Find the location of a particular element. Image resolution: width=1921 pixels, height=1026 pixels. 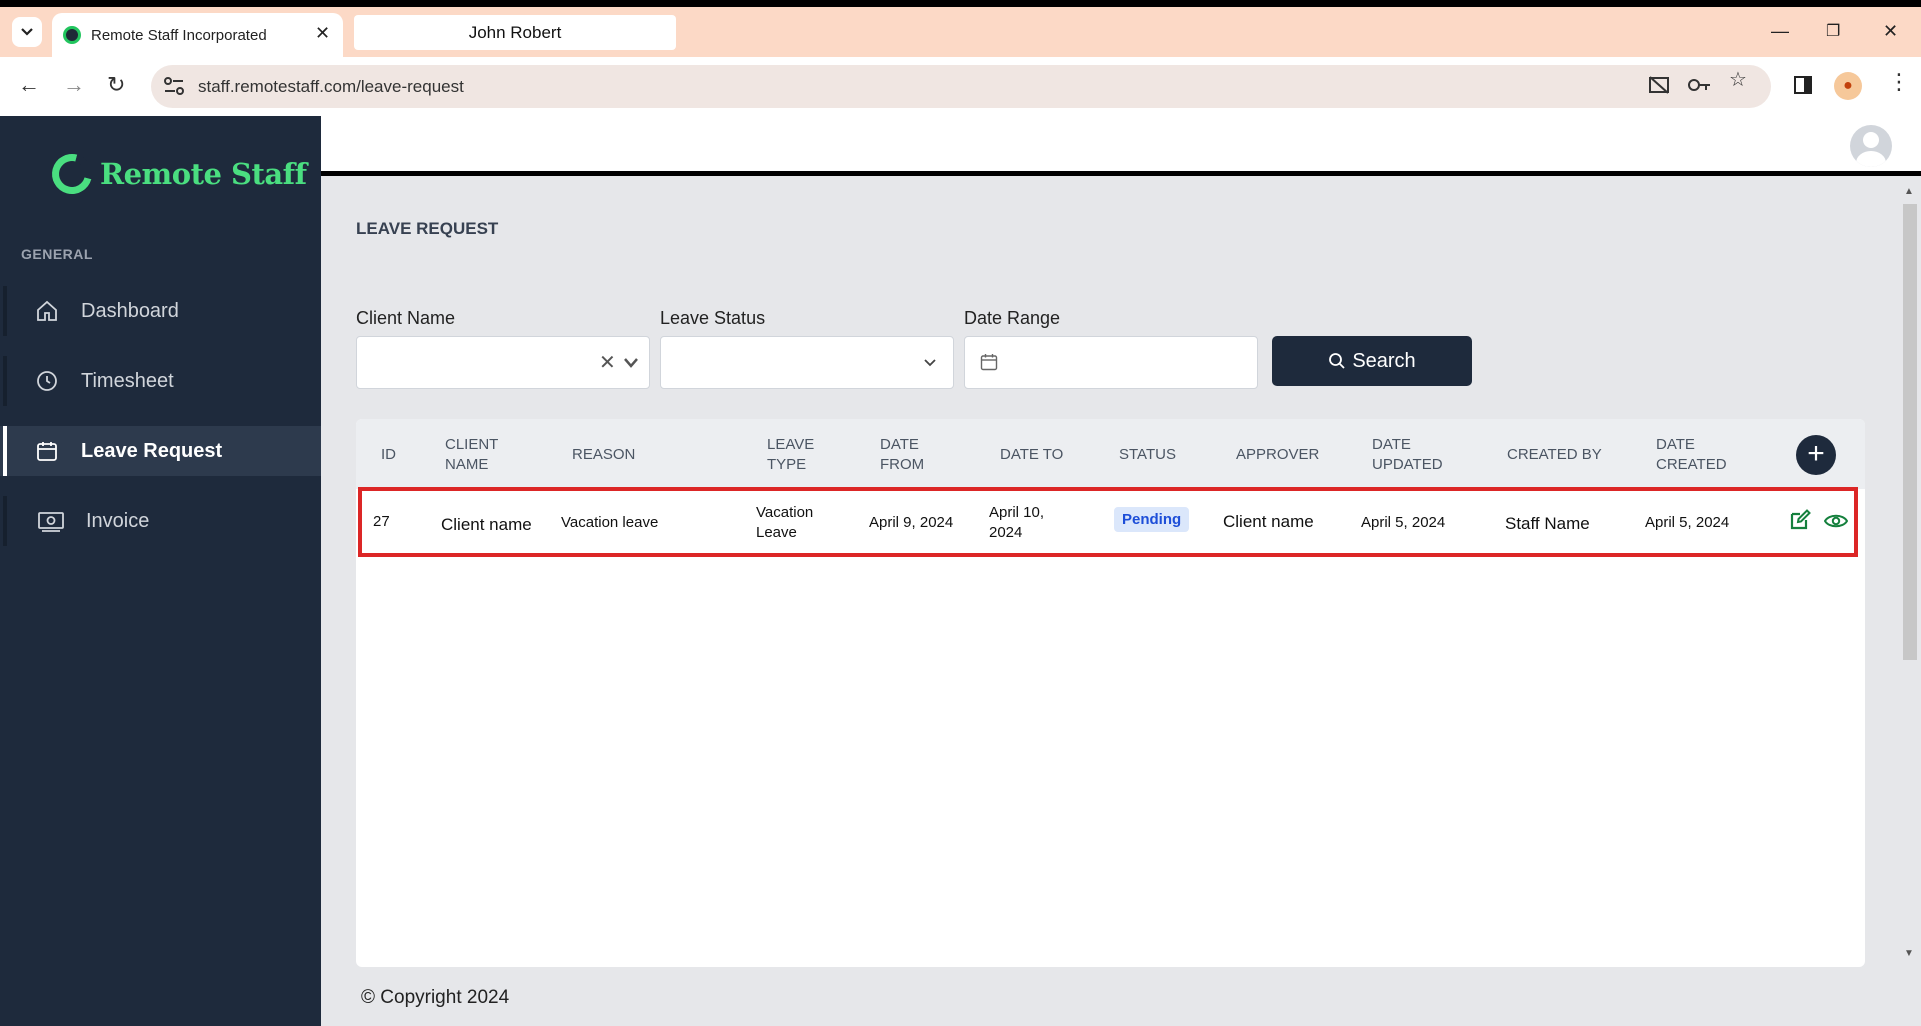

url-field: staff.remotestaff.com/leave-request is located at coordinates (961, 86).